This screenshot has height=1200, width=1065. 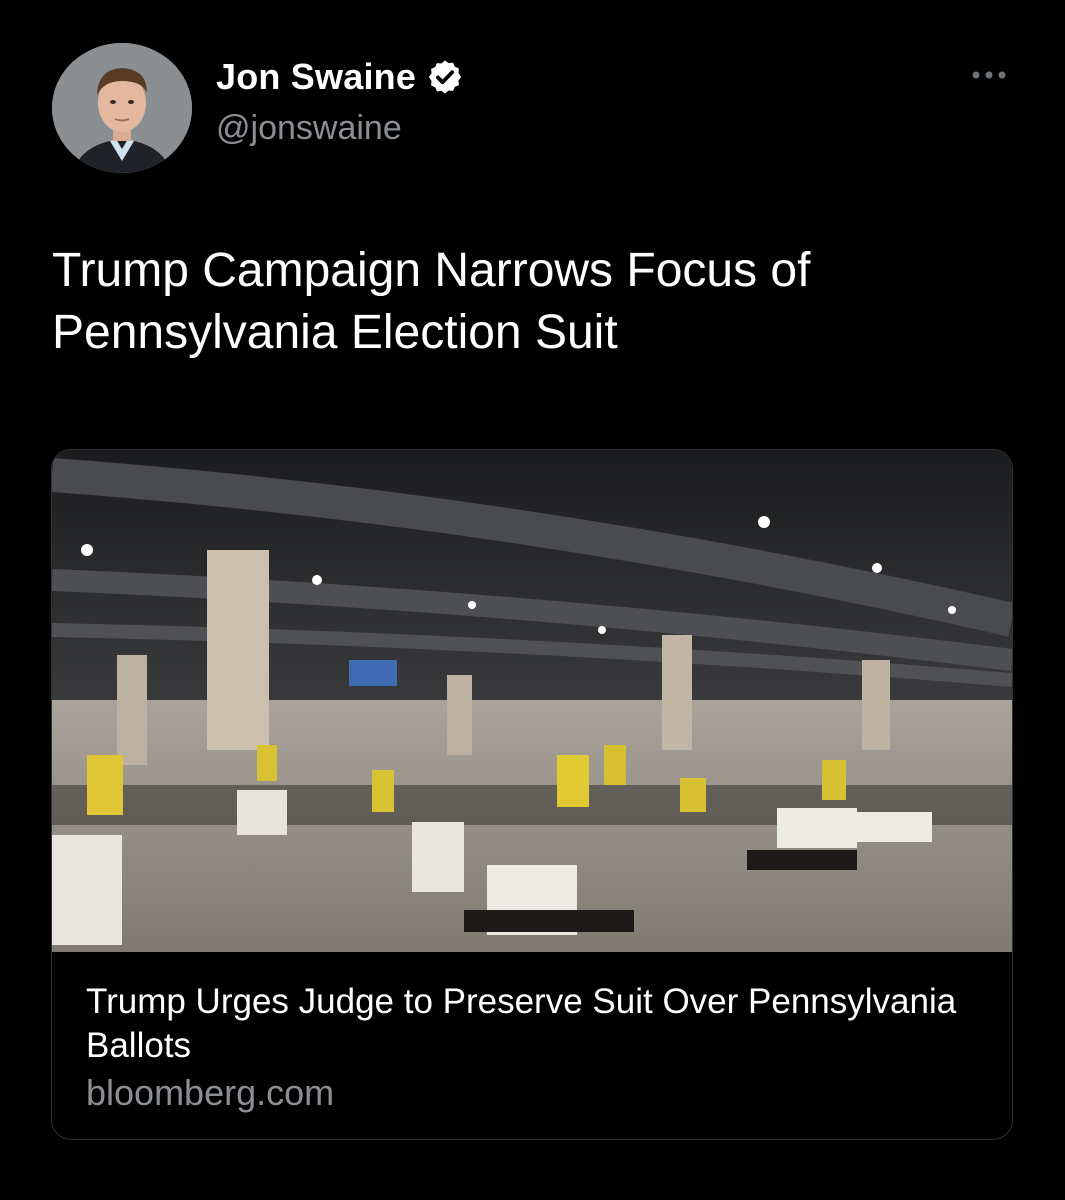 What do you see at coordinates (316, 77) in the screenshot?
I see `author-name-text: Jon Swaine` at bounding box center [316, 77].